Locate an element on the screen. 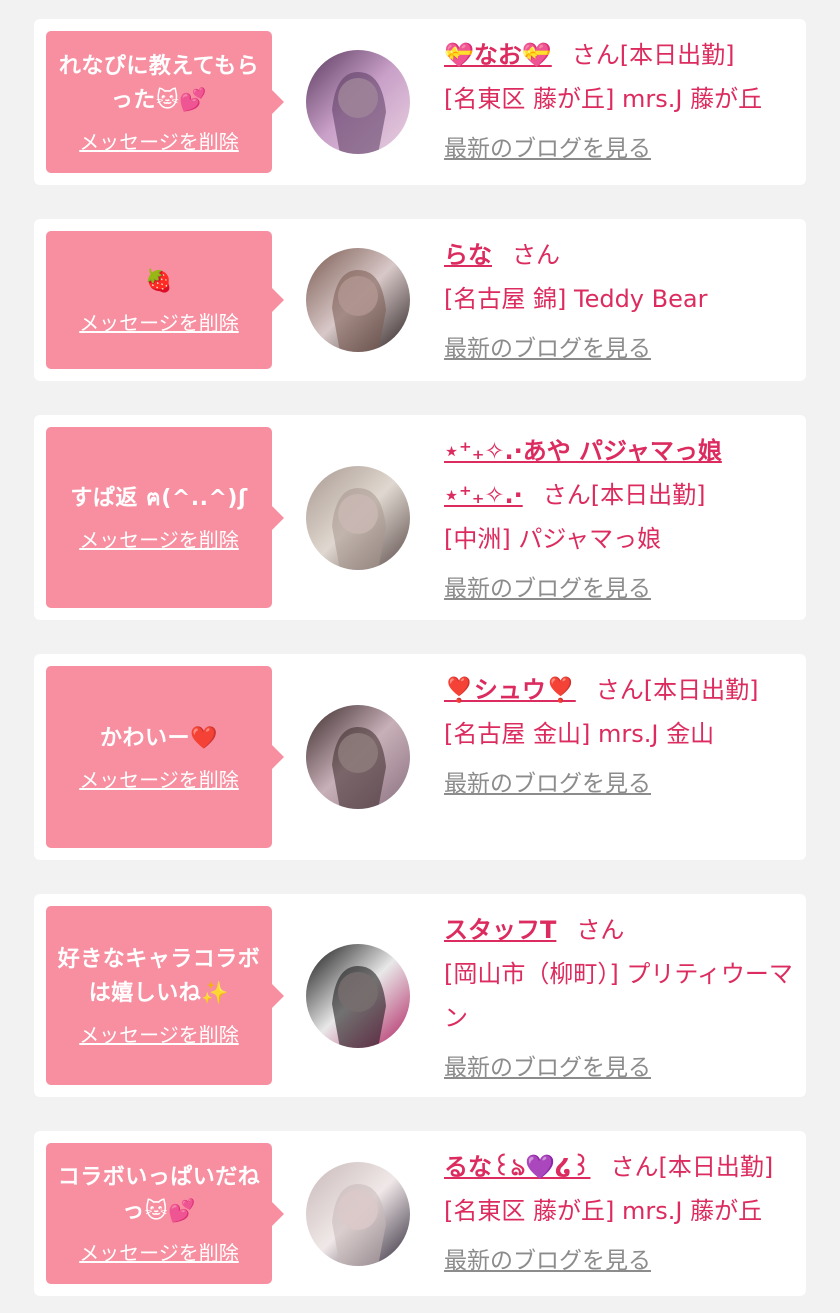  sender-info: 💝なお💝 さん[本日出勤] [名東区 藤が丘] mrs.J 藤が丘最新のブログを見る is located at coordinates (620, 102).